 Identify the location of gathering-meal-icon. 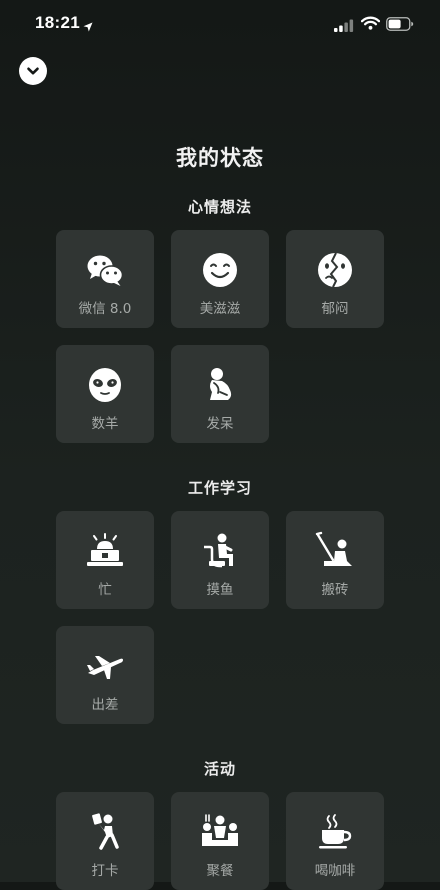
(220, 830).